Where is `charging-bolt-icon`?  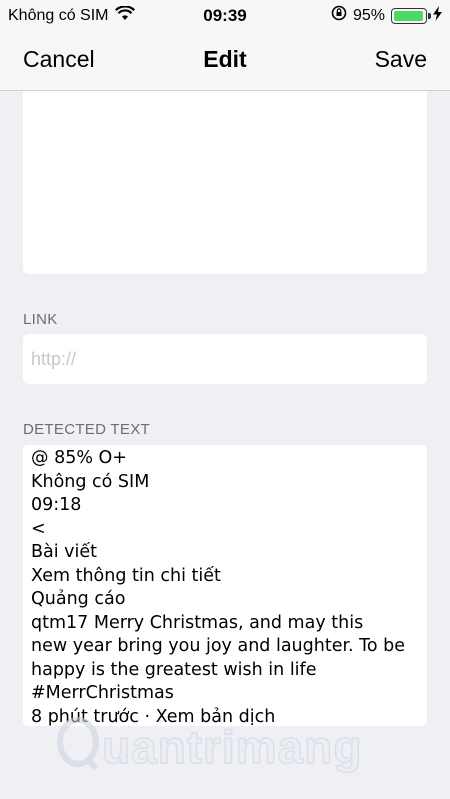 charging-bolt-icon is located at coordinates (437, 15).